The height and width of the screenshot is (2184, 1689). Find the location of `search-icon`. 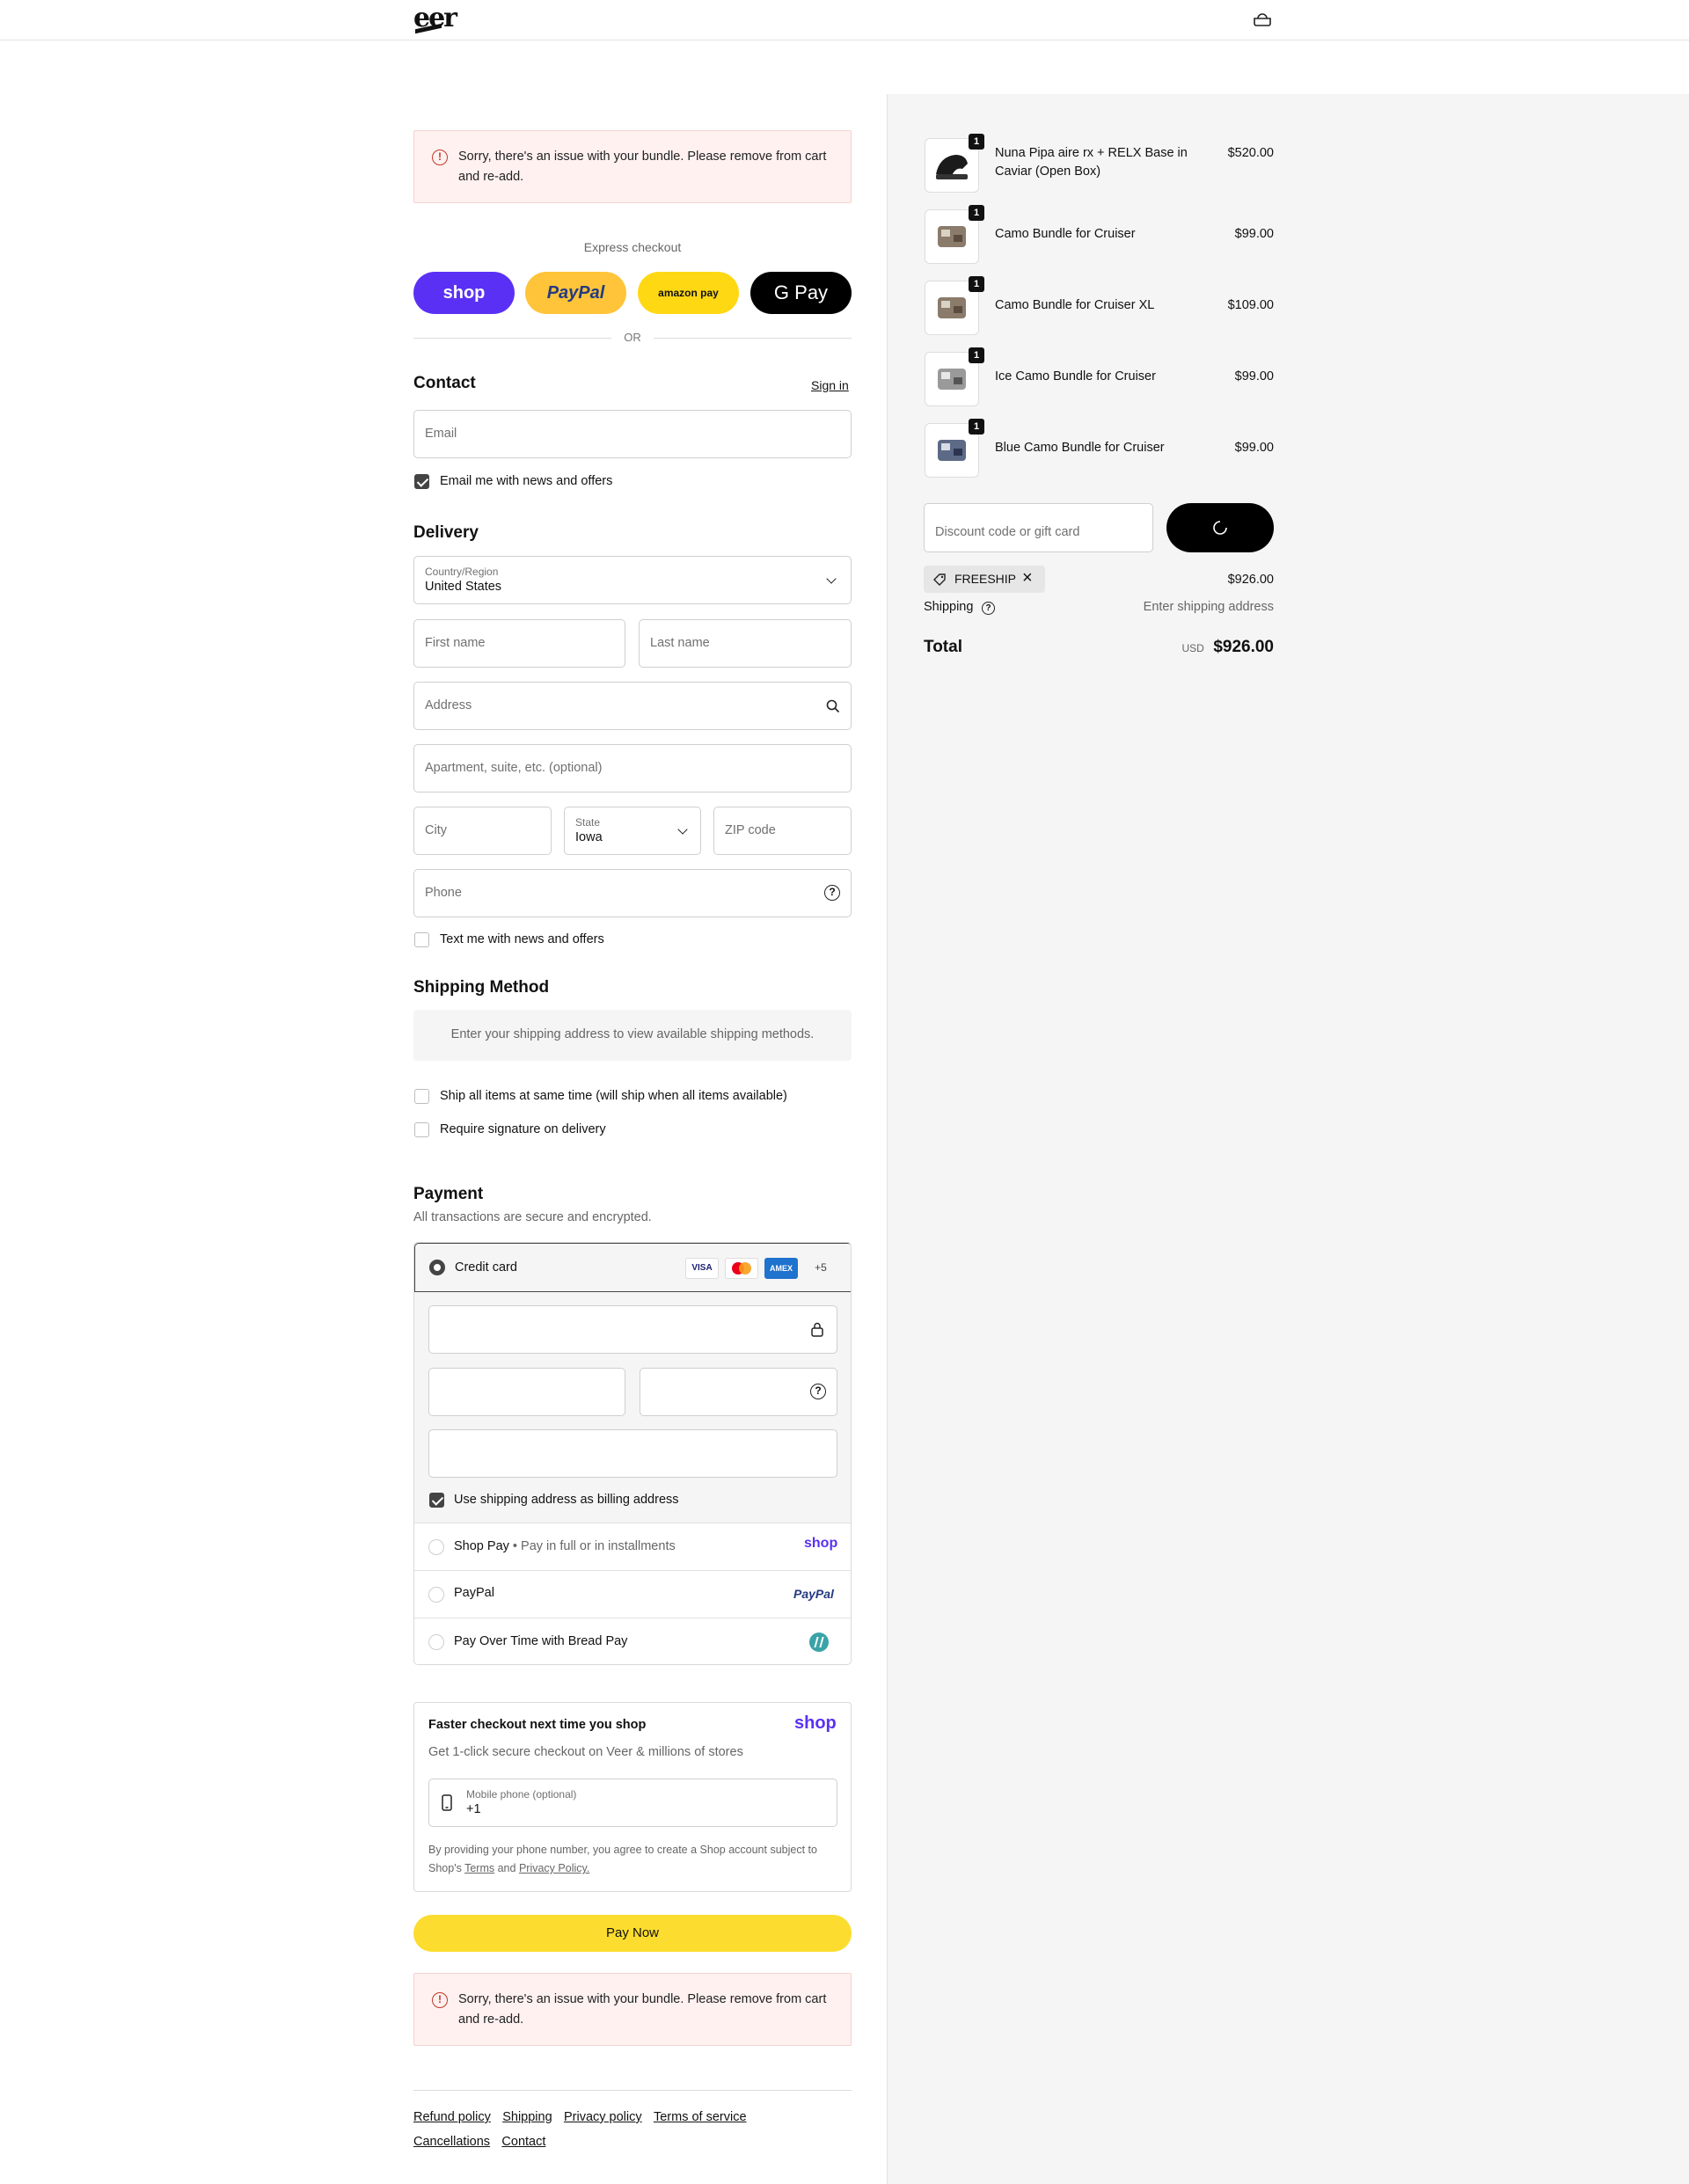

search-icon is located at coordinates (833, 706).